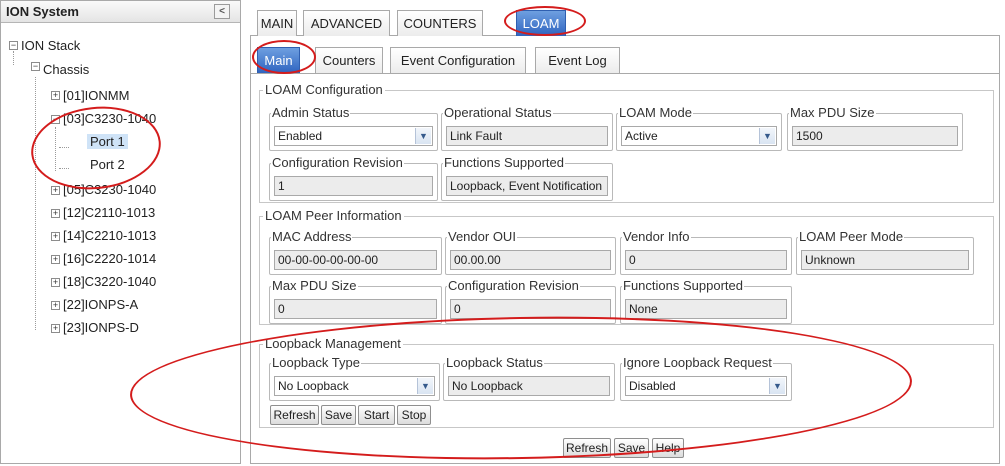 The height and width of the screenshot is (466, 1005). I want to click on tree-node-01-ionmm: [01]IONMM, so click(96, 95).